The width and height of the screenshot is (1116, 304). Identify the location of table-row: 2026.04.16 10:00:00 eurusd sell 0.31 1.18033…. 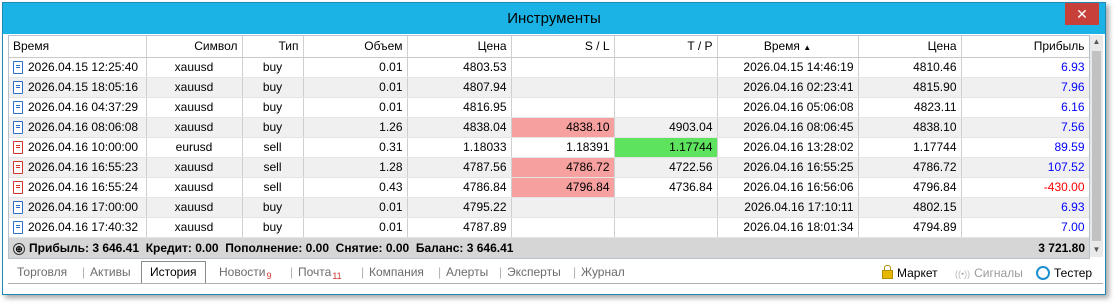
(549, 147).